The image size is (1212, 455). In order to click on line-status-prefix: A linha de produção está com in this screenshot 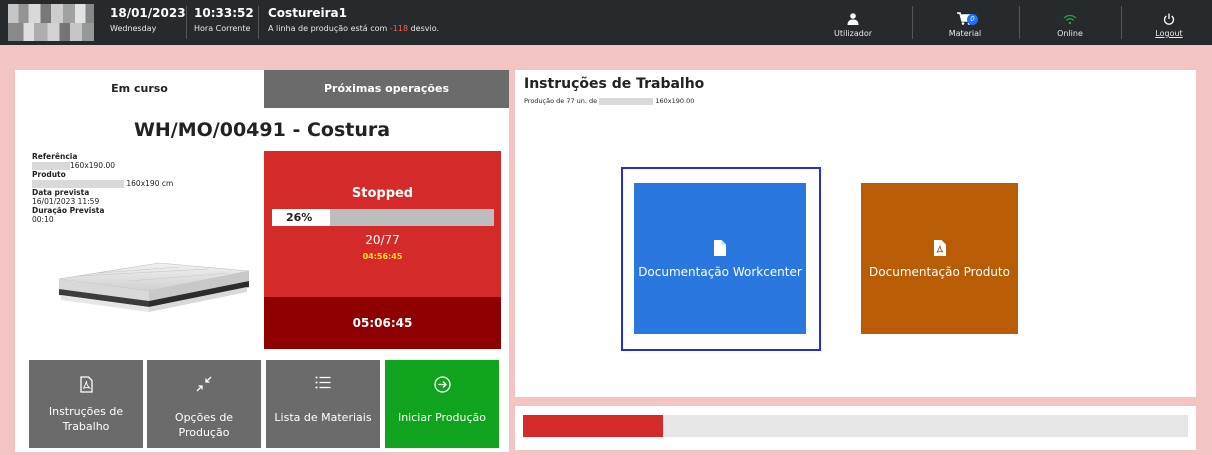, I will do `click(329, 28)`.